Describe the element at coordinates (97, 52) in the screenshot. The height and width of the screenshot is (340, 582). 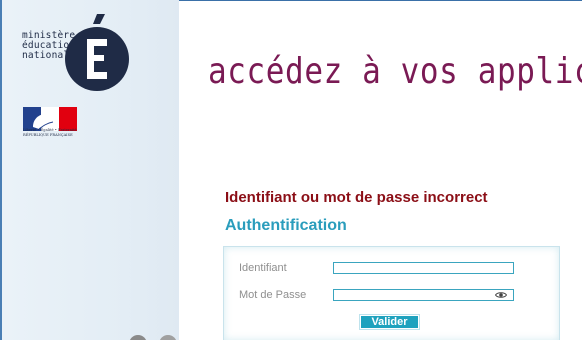
I see `education-e-logo-icon` at that location.